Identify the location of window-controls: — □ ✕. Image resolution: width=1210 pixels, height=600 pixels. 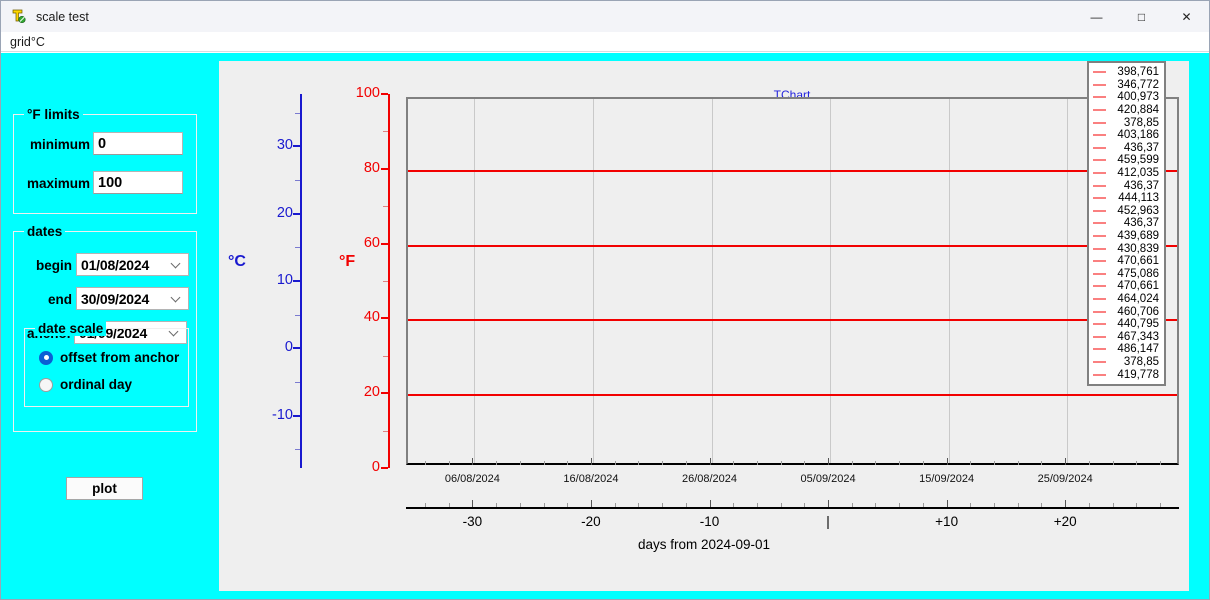
(1141, 16).